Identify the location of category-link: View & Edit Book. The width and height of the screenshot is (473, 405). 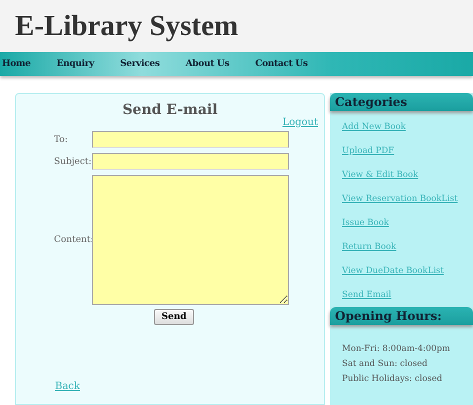
(407, 175).